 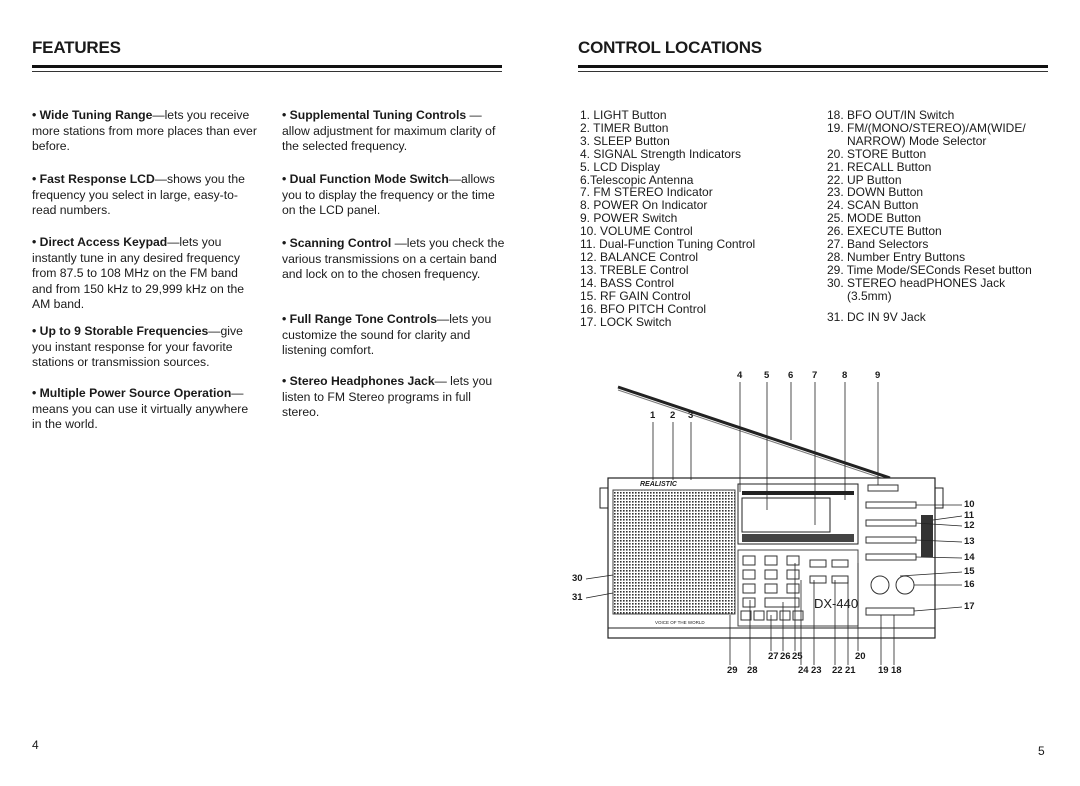 What do you see at coordinates (625, 140) in the screenshot?
I see `control-list-item: 3. SLEEP Button` at bounding box center [625, 140].